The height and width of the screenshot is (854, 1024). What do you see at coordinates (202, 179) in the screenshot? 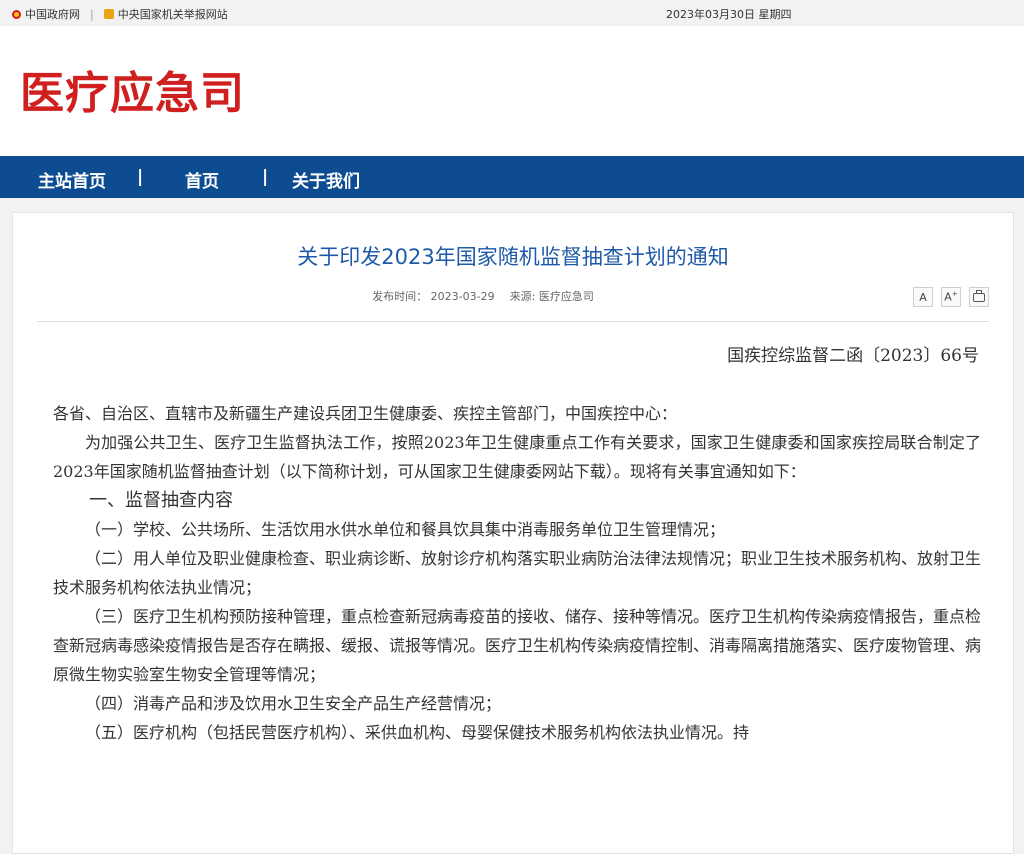
I see `nav-item-home: 首页` at bounding box center [202, 179].